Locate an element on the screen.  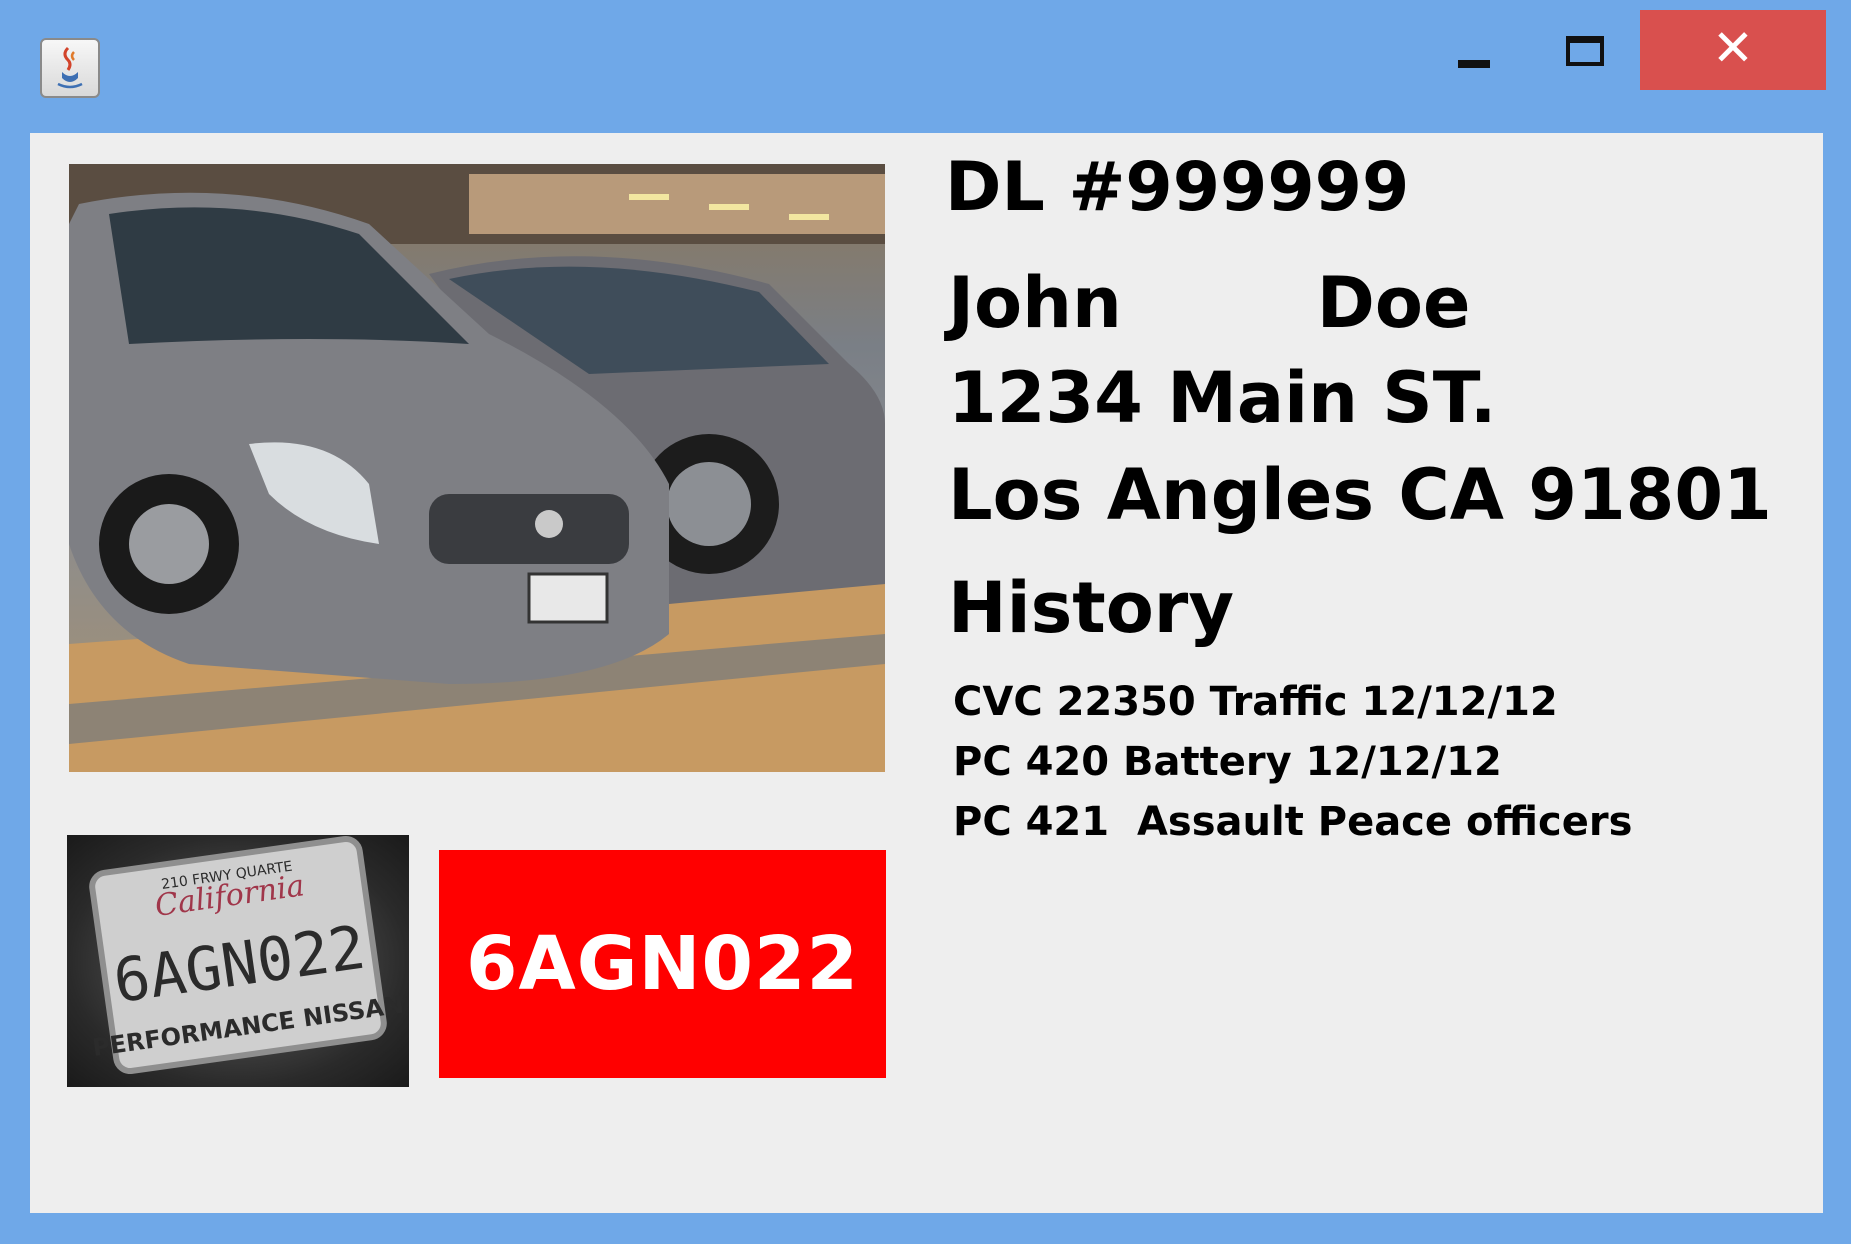
history-heading: History is located at coordinates (1091, 608).